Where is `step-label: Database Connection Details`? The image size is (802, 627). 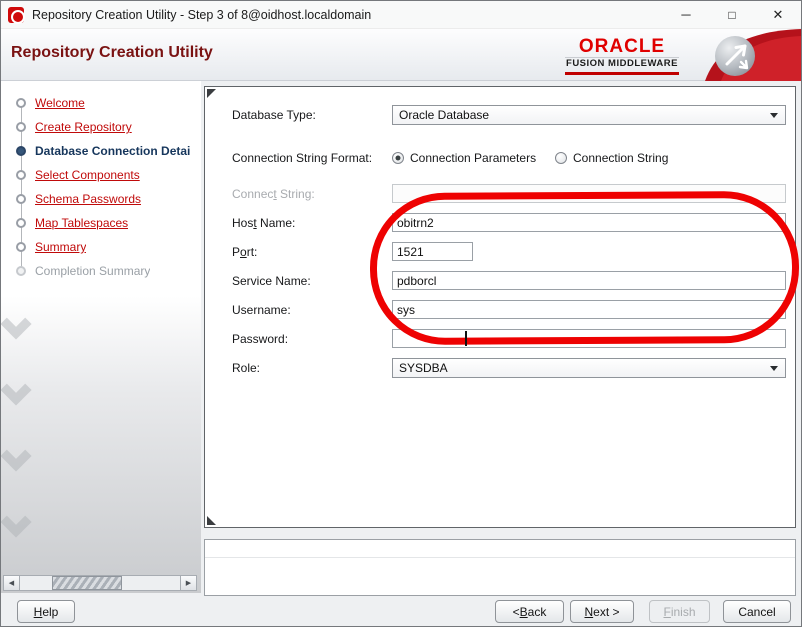 step-label: Database Connection Details is located at coordinates (113, 151).